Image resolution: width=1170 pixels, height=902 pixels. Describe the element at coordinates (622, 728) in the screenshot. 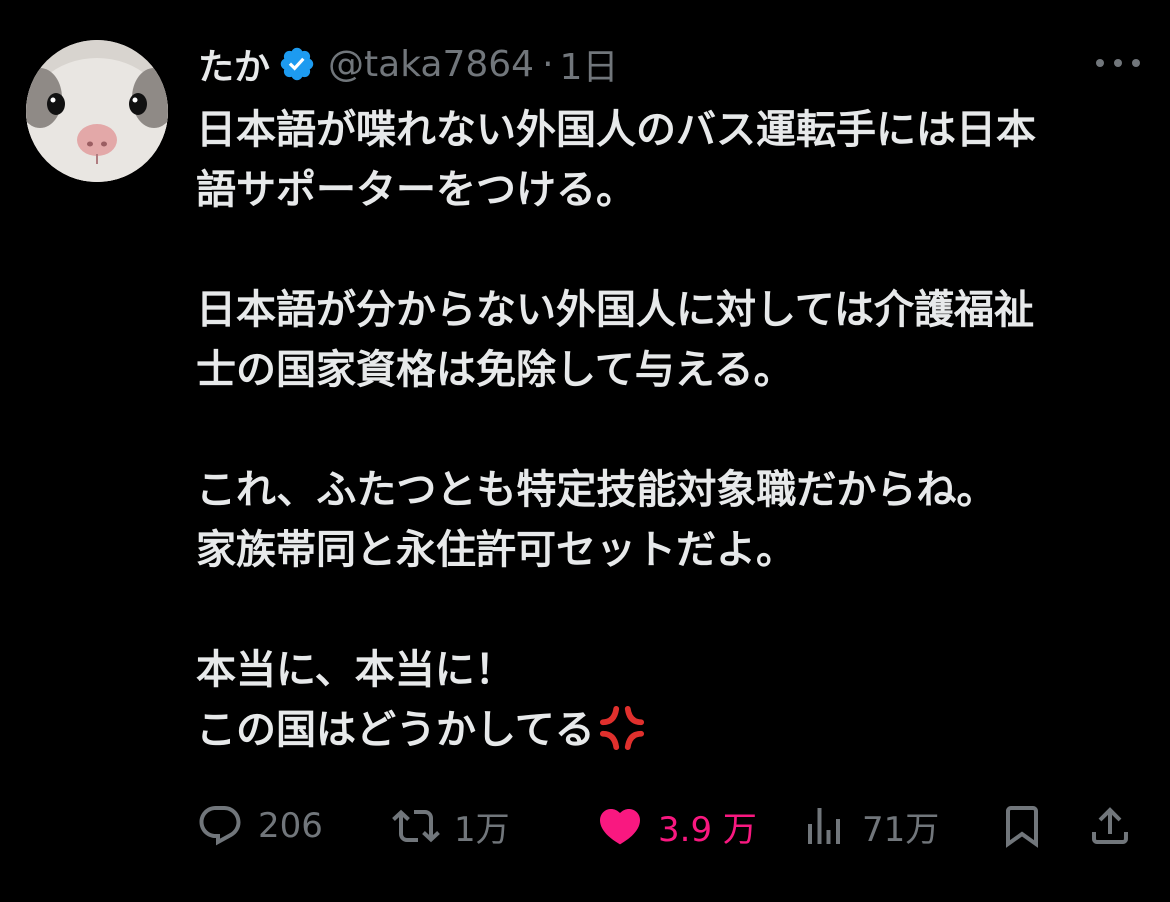

I see `anger-symbol-emoji-icon` at that location.